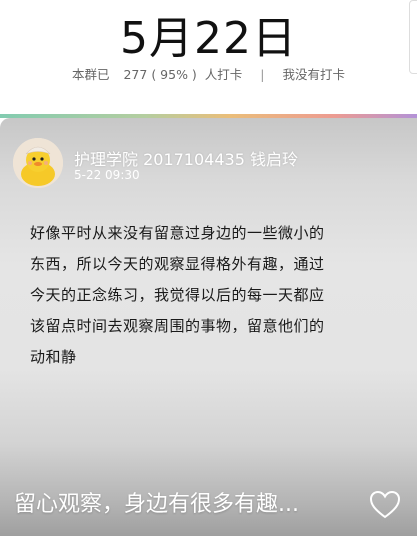  I want to click on post-body-line: 东西，所以今天的观察显得格外有趣，通过, so click(177, 264).